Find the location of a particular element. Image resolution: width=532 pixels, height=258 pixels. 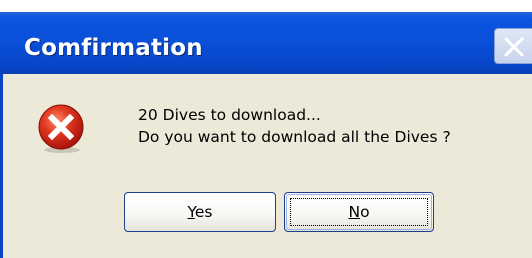

window-border is located at coordinates (1, 166).